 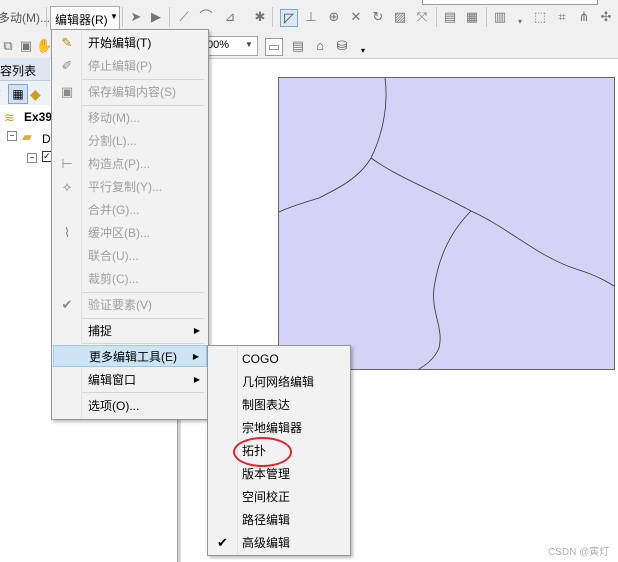 What do you see at coordinates (298, 46) in the screenshot?
I see `layout-page-icon: ▤` at bounding box center [298, 46].